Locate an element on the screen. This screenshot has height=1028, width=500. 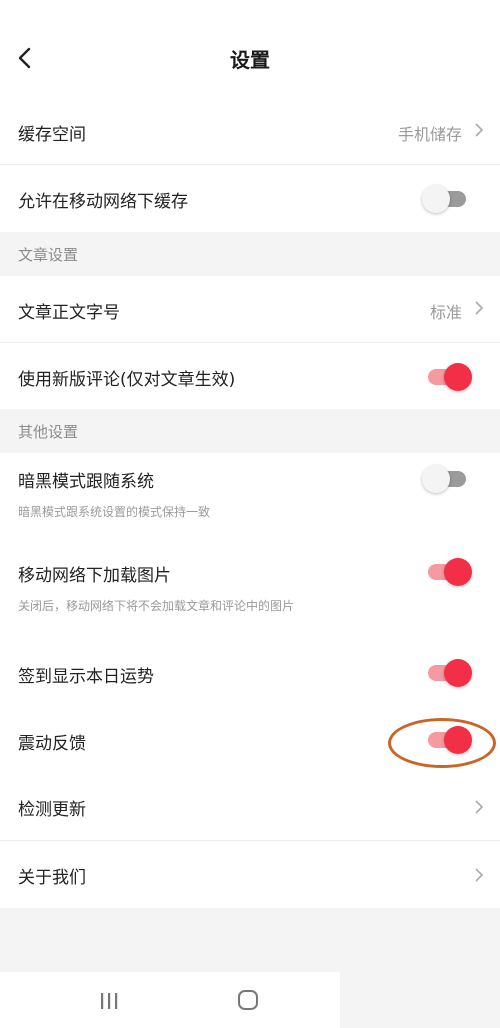
page-title: 设置 is located at coordinates (250, 60).